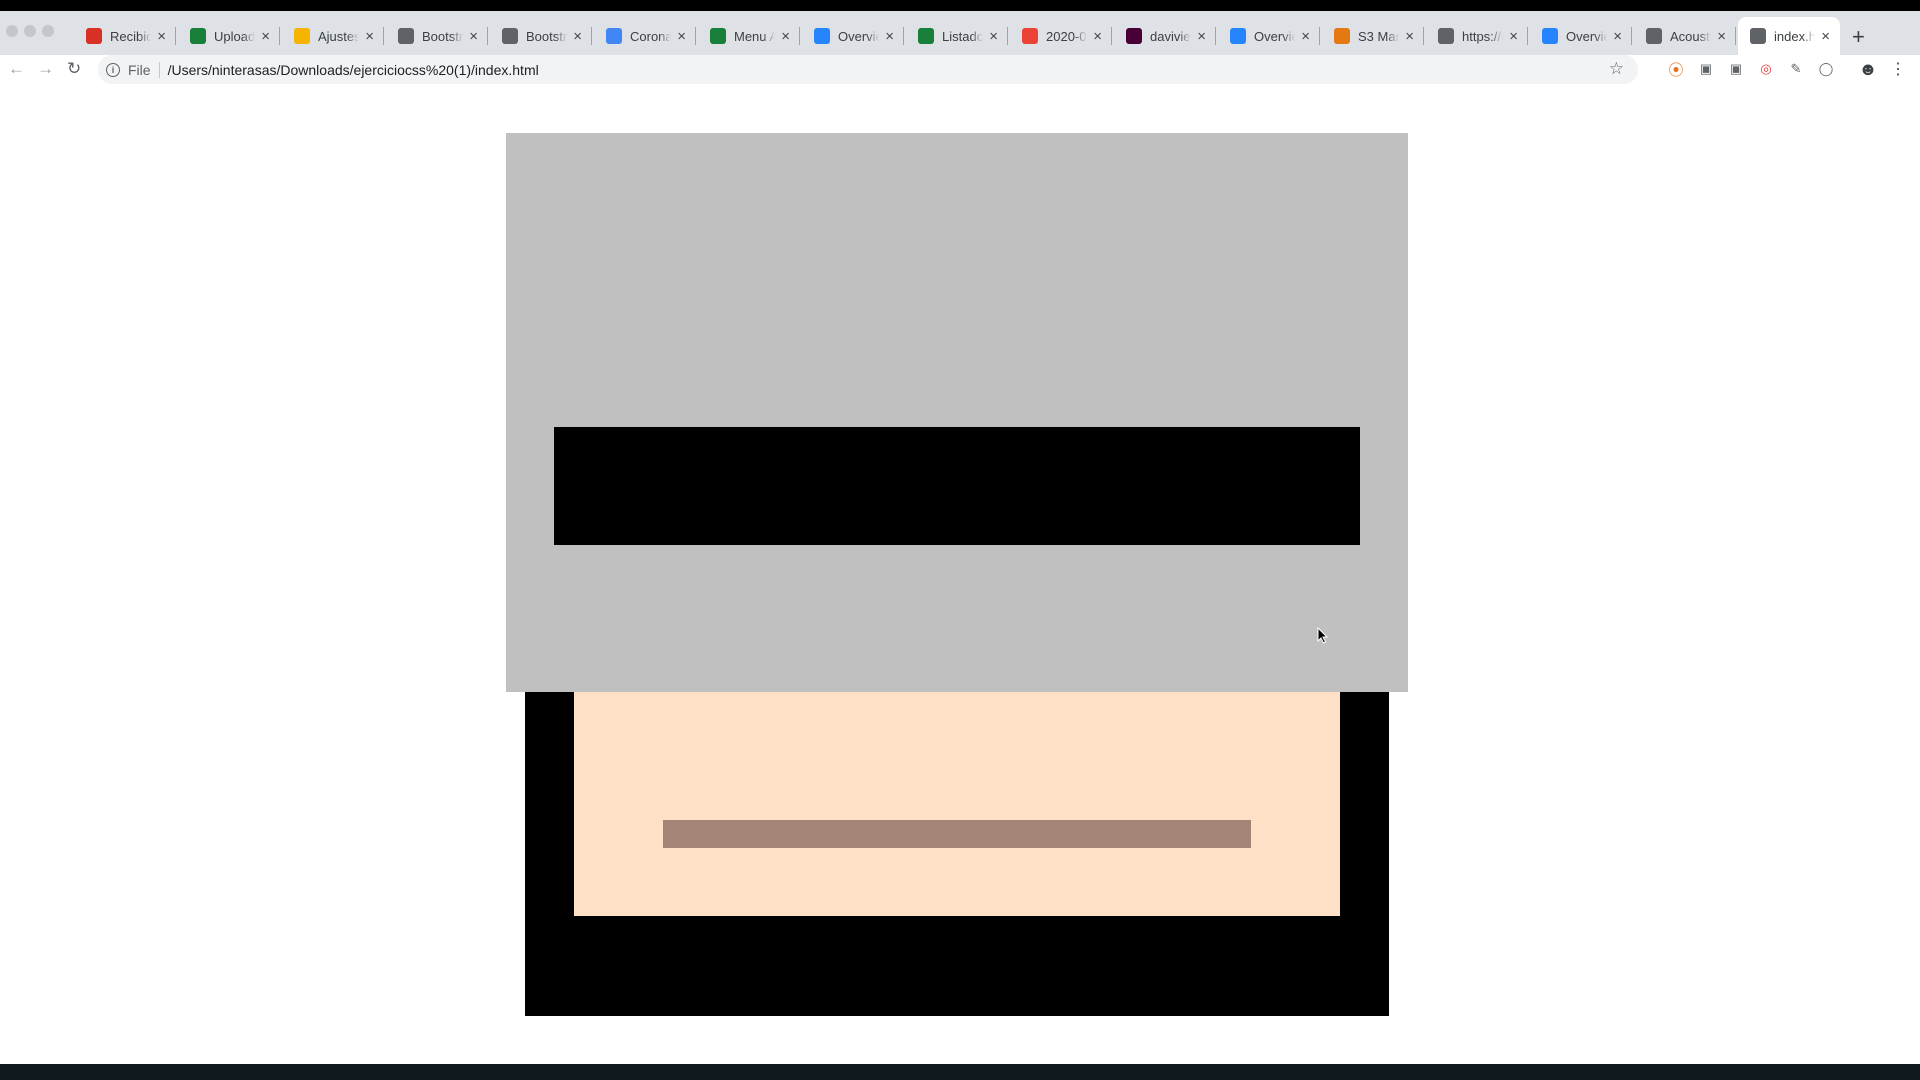  I want to click on new-tab-button: +, so click(1858, 37).